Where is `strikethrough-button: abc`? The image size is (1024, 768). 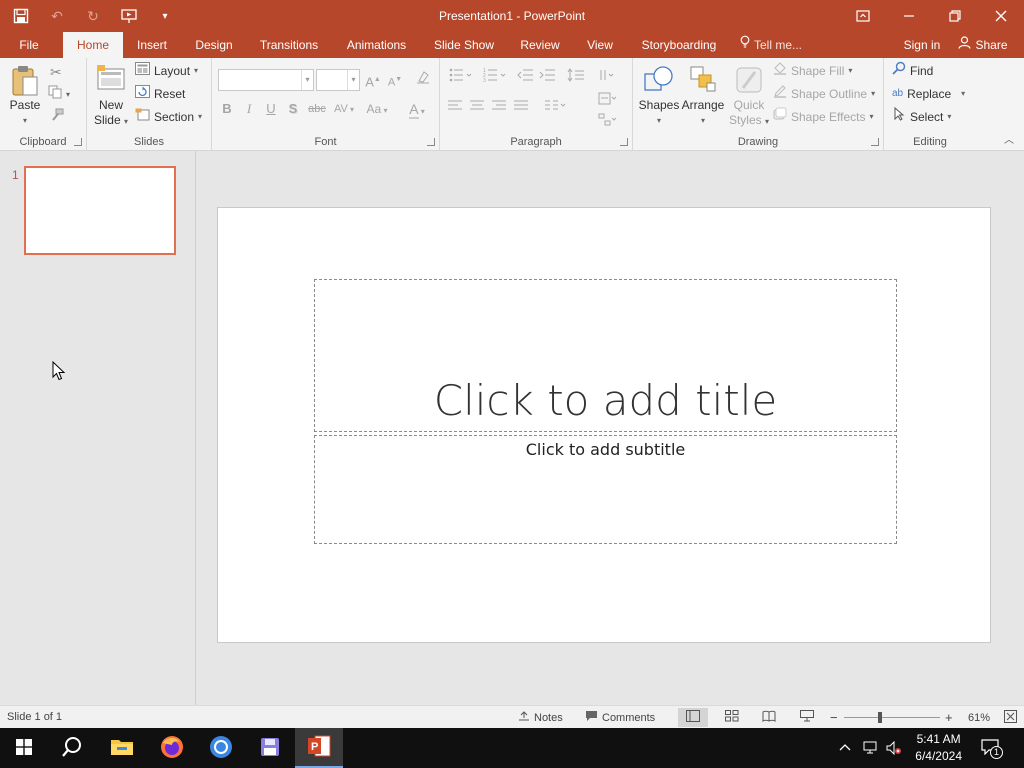 strikethrough-button: abc is located at coordinates (317, 109).